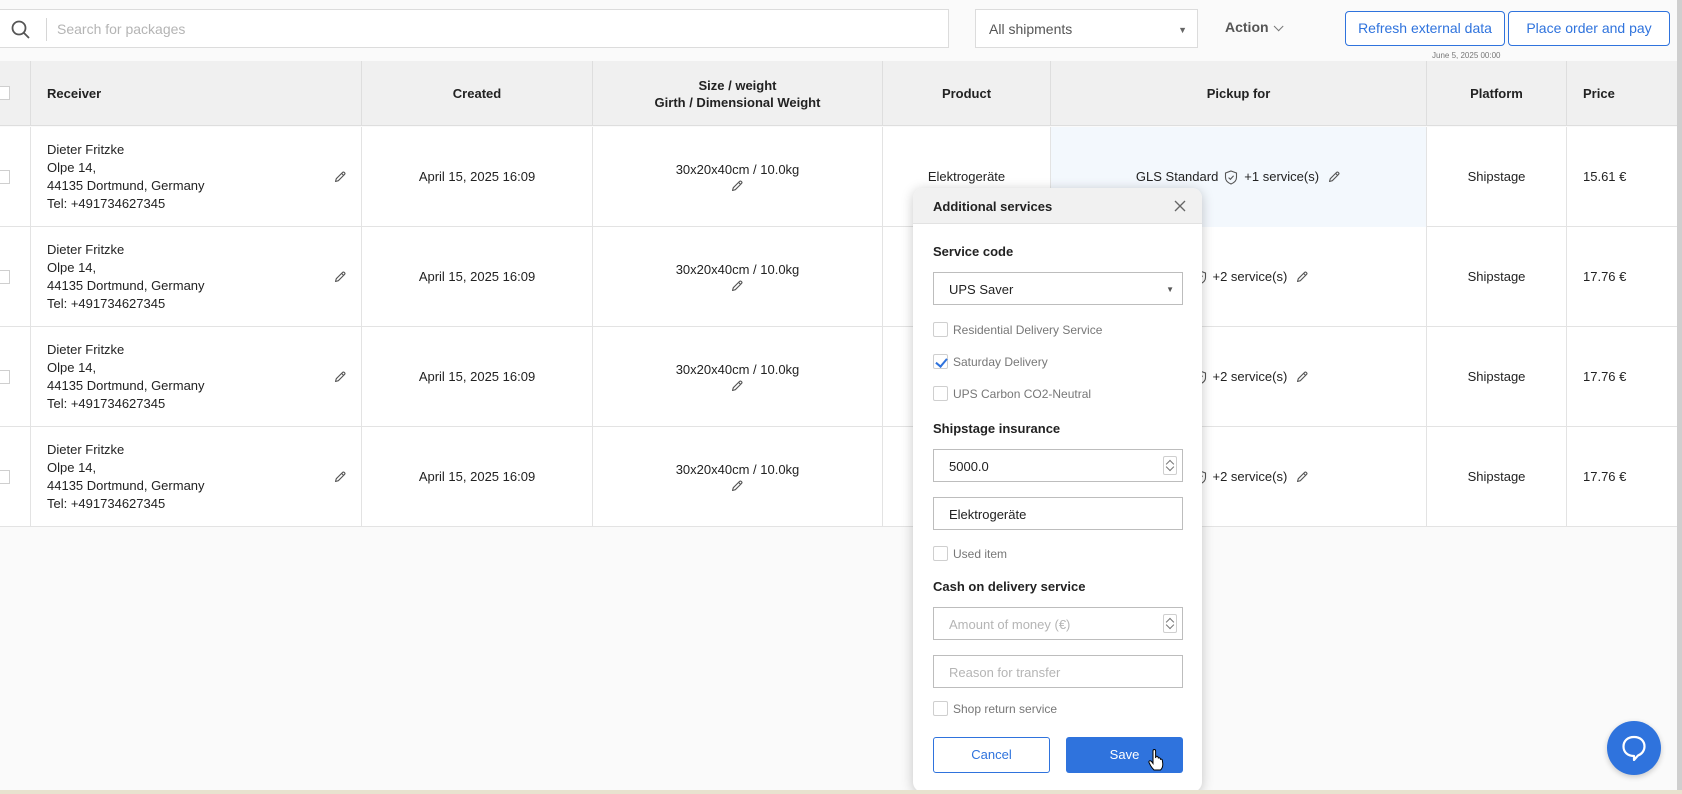  I want to click on refresh-external-data-button: Refresh external data, so click(1425, 28).